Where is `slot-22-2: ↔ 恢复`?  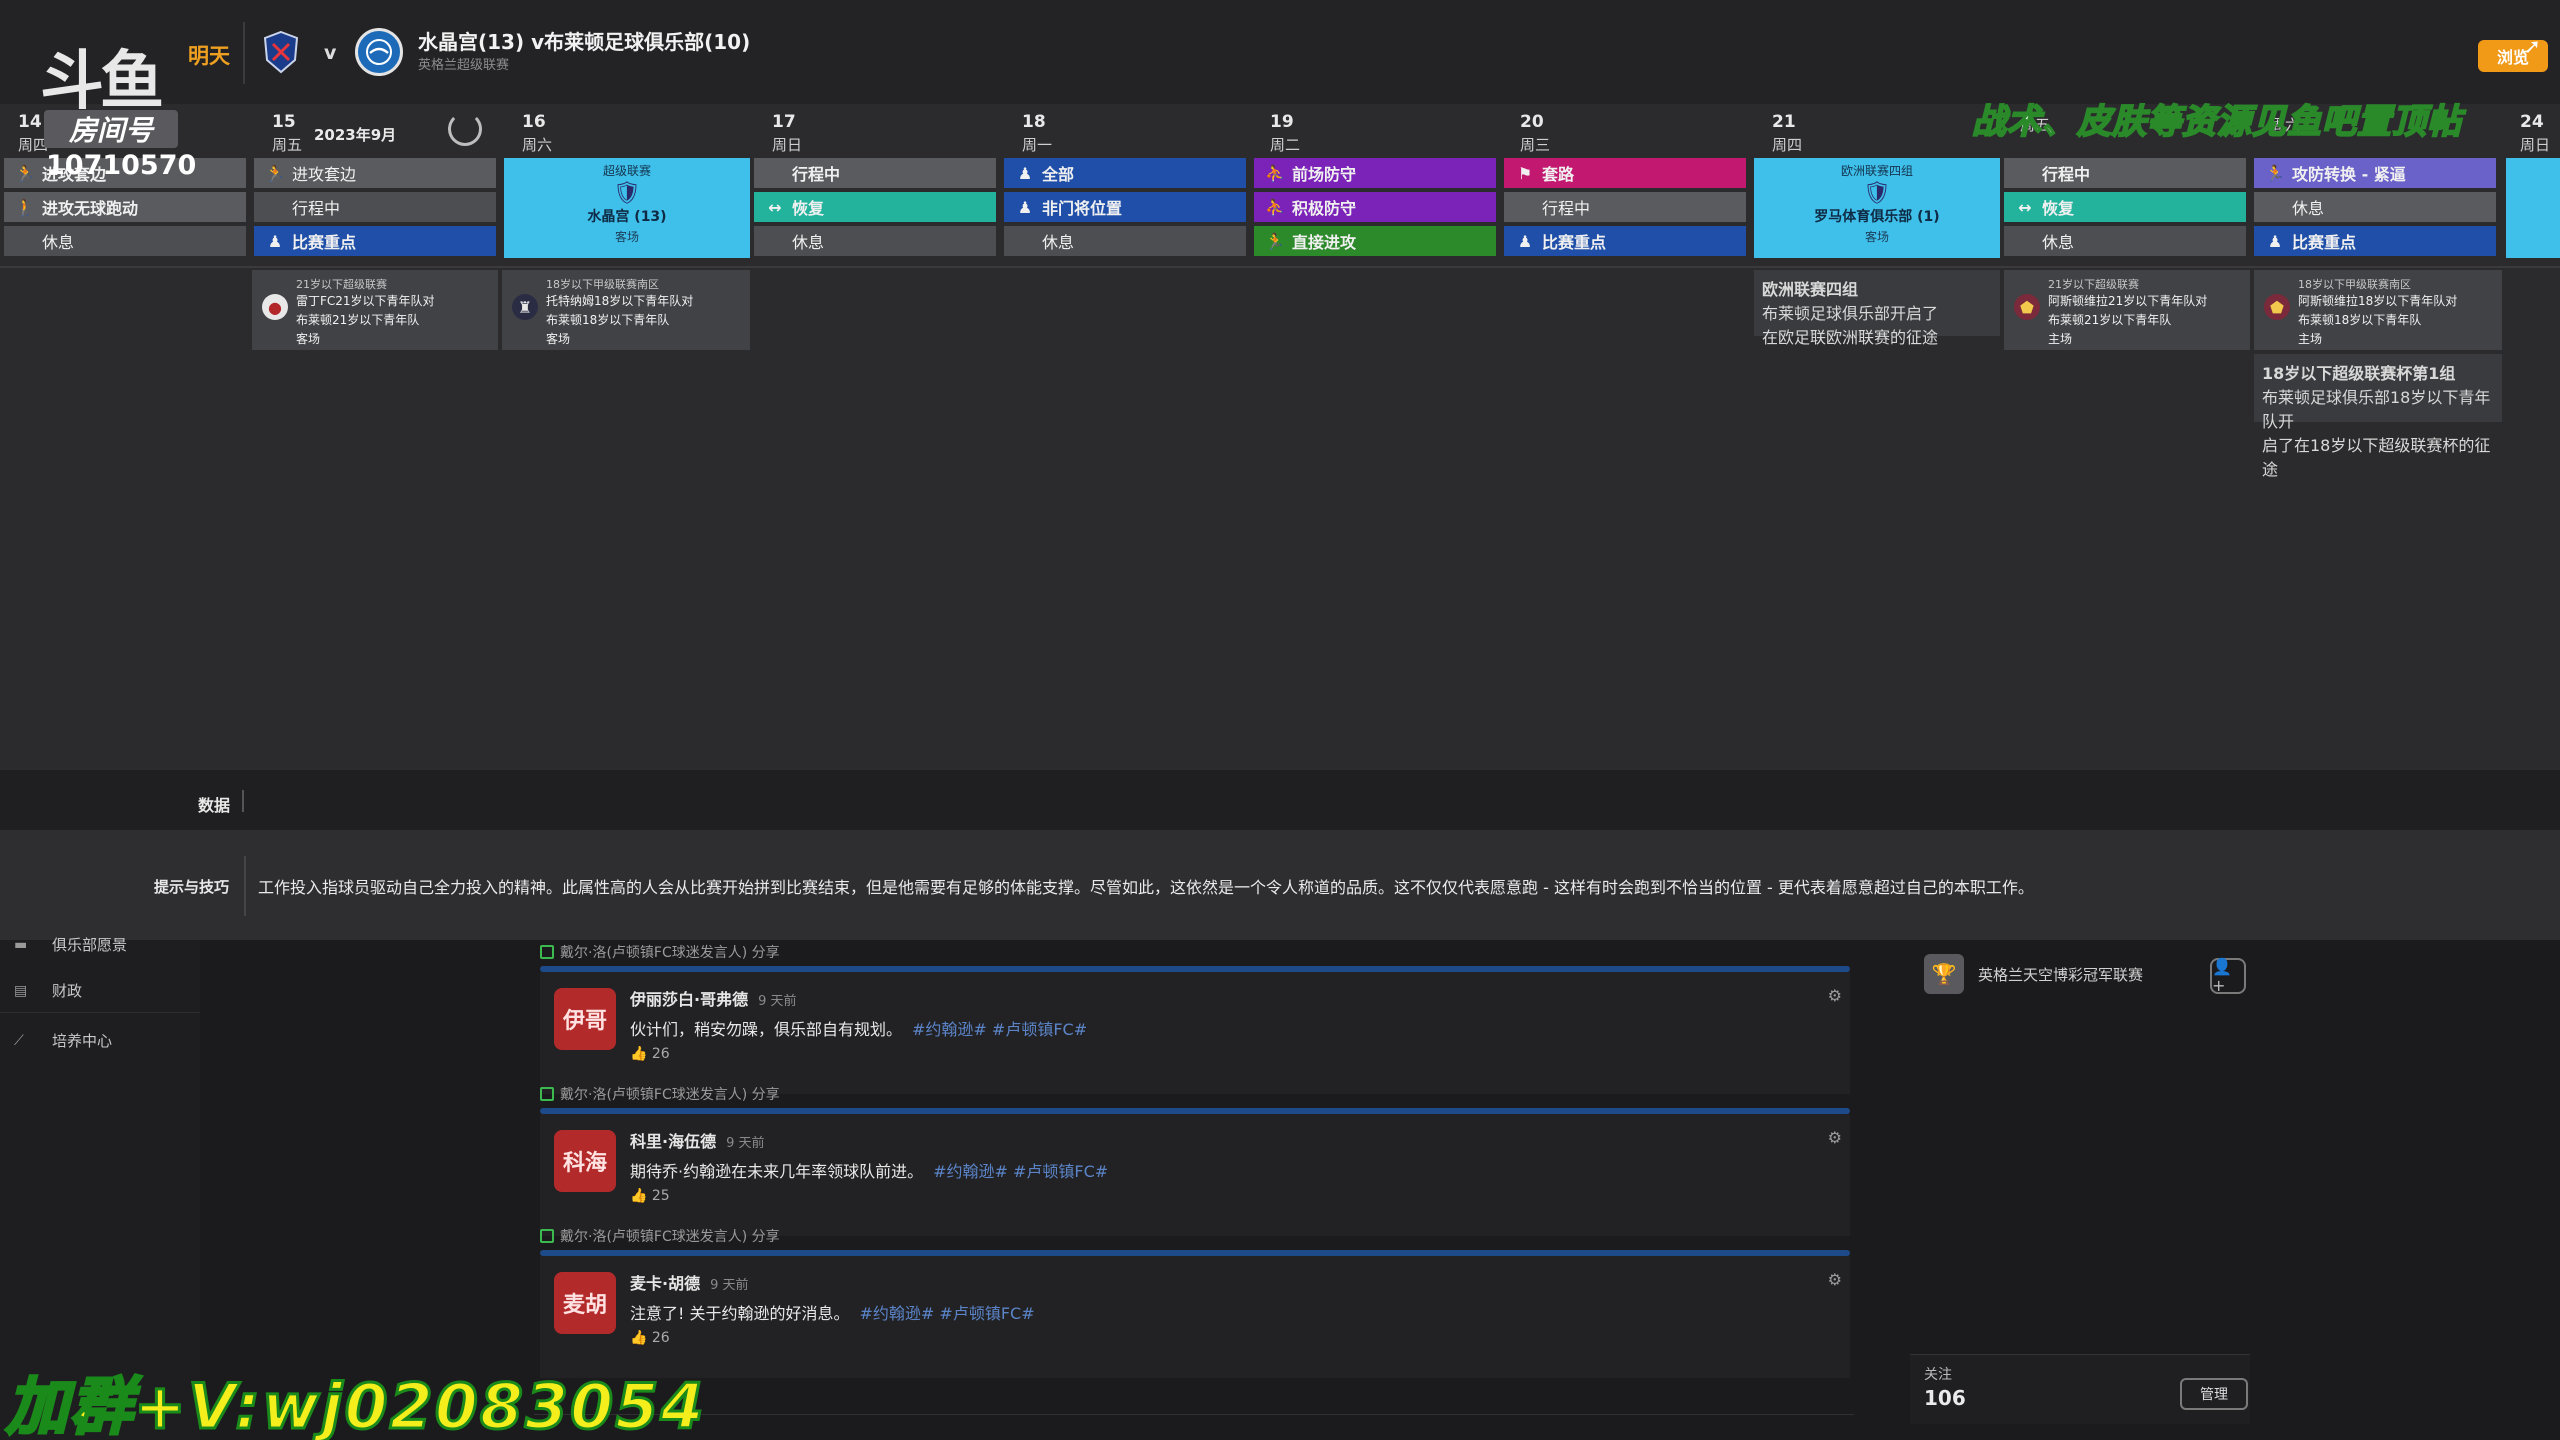
slot-22-2: ↔ 恢复 is located at coordinates (2125, 207).